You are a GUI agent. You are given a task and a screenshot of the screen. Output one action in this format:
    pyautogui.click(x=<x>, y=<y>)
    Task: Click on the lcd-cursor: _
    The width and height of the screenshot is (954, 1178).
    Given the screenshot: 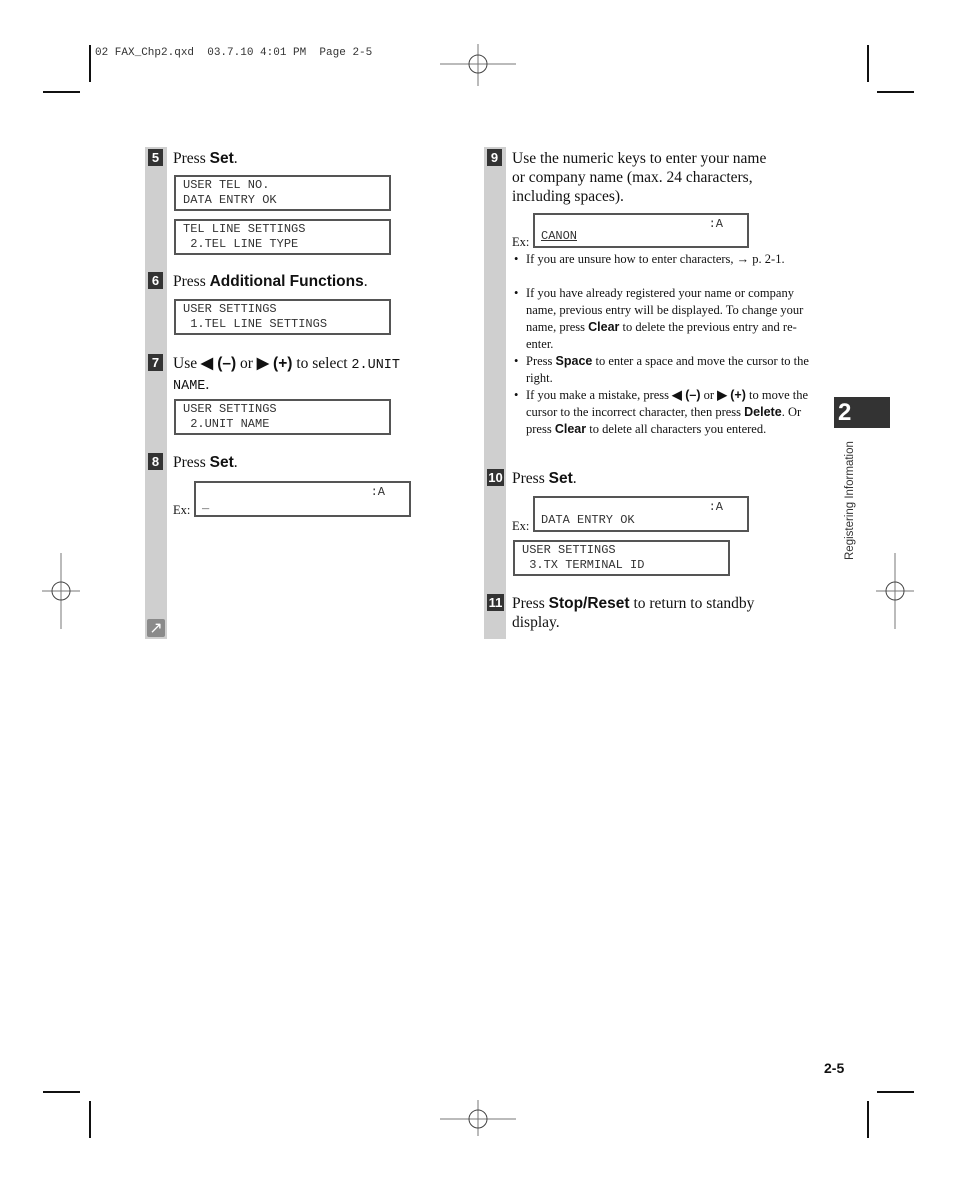 What is the action you would take?
    pyautogui.click(x=206, y=505)
    